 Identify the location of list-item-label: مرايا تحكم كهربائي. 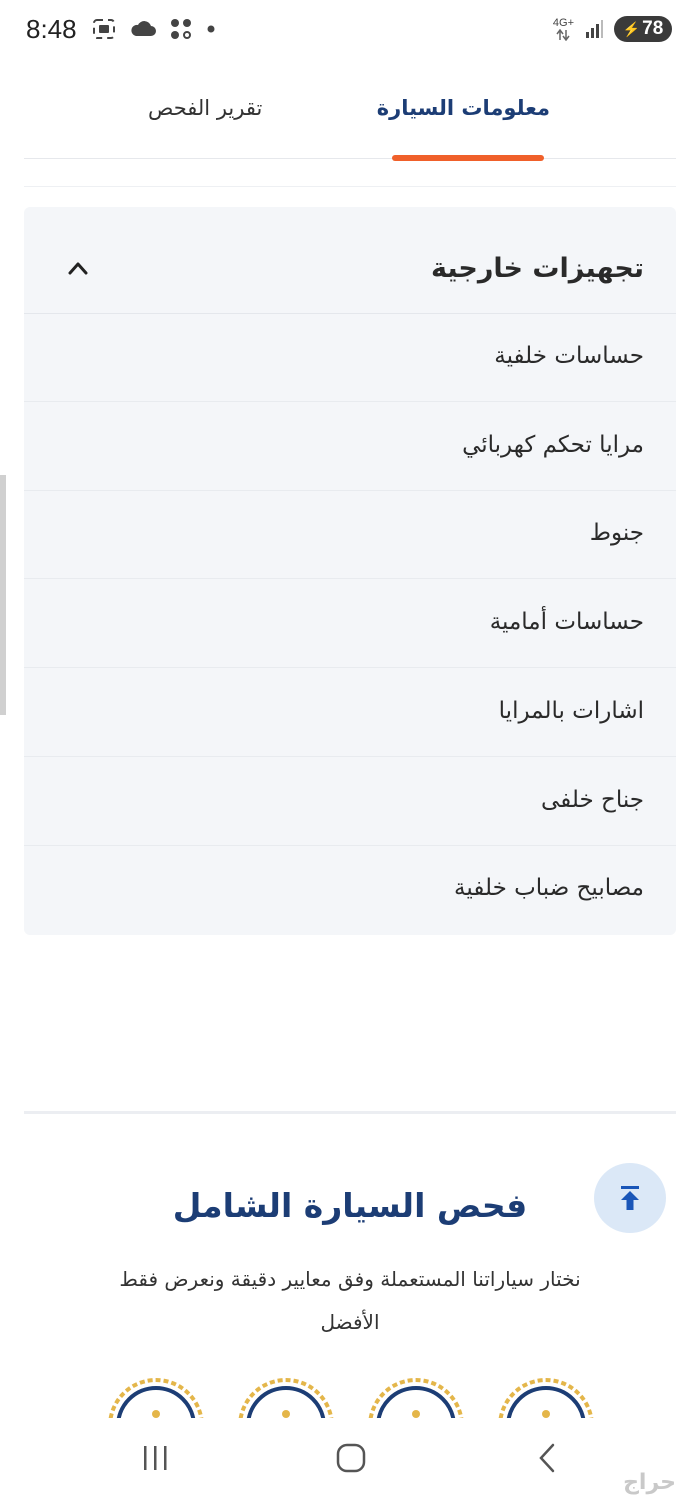
(553, 445).